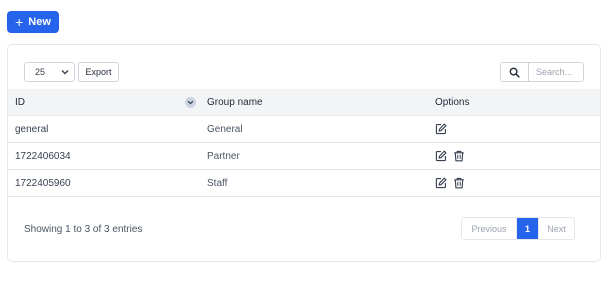 The width and height of the screenshot is (610, 300). Describe the element at coordinates (223, 156) in the screenshot. I see `row-group-name: Partner` at that location.